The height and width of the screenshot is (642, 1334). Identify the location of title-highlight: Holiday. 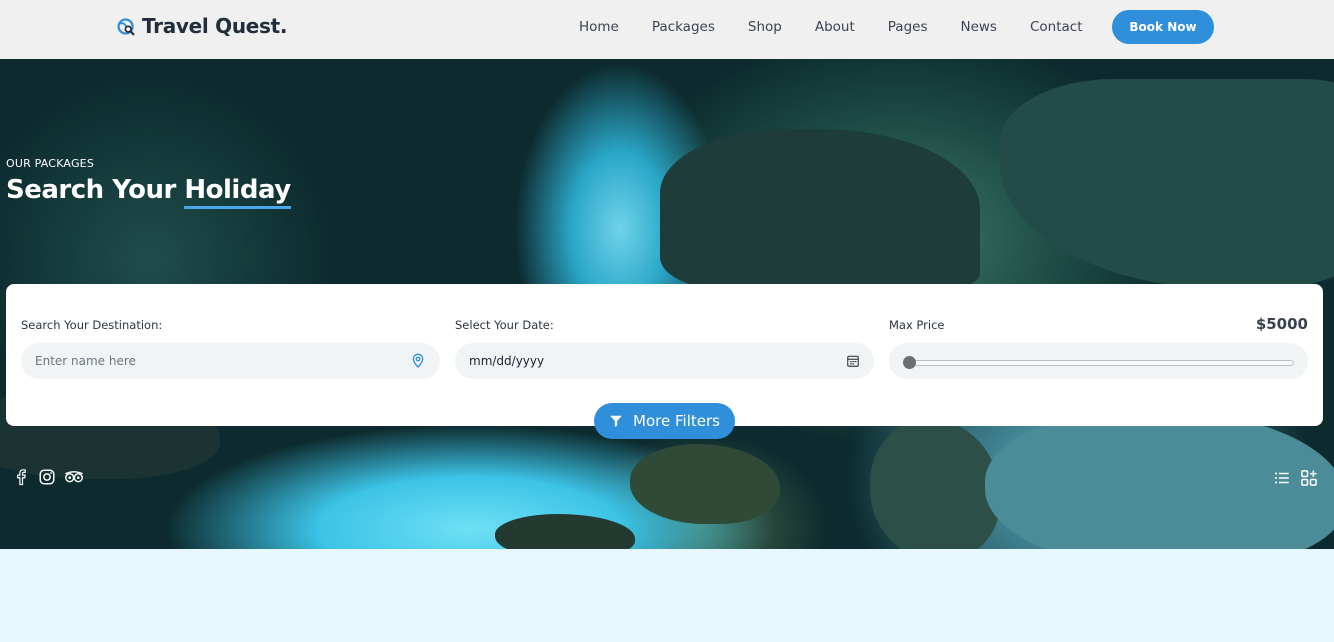
(237, 192).